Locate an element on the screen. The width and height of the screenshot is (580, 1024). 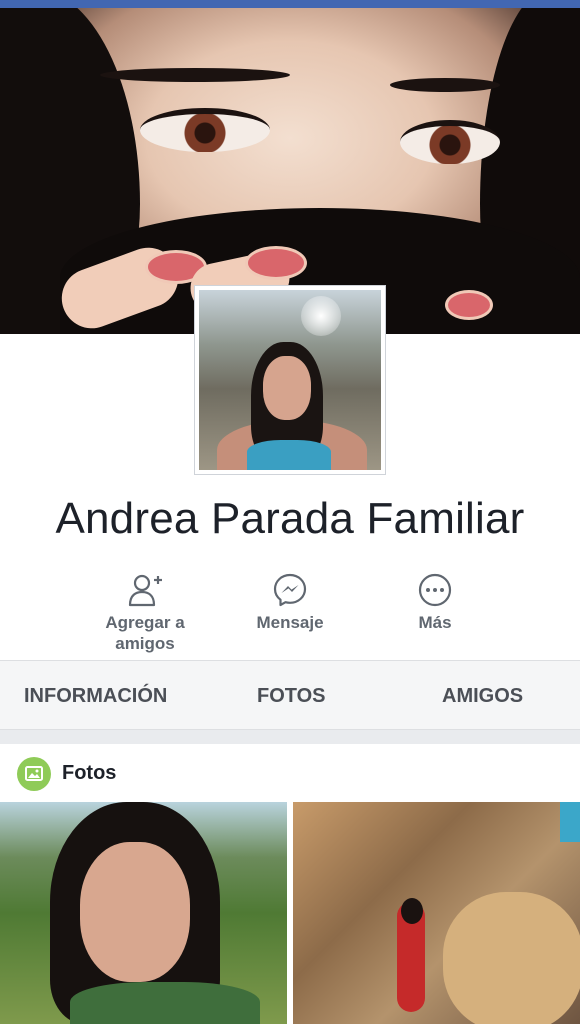
profile-picture is located at coordinates (290, 380).